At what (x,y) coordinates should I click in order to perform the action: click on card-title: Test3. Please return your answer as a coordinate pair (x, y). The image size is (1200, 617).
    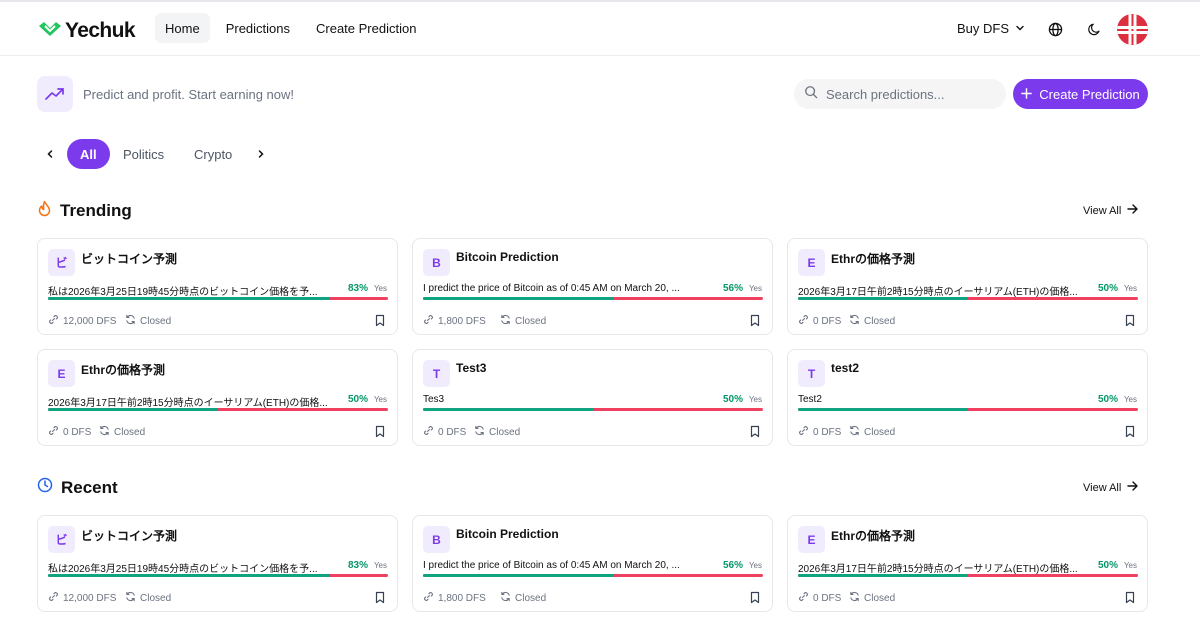
    Looking at the image, I should click on (471, 368).